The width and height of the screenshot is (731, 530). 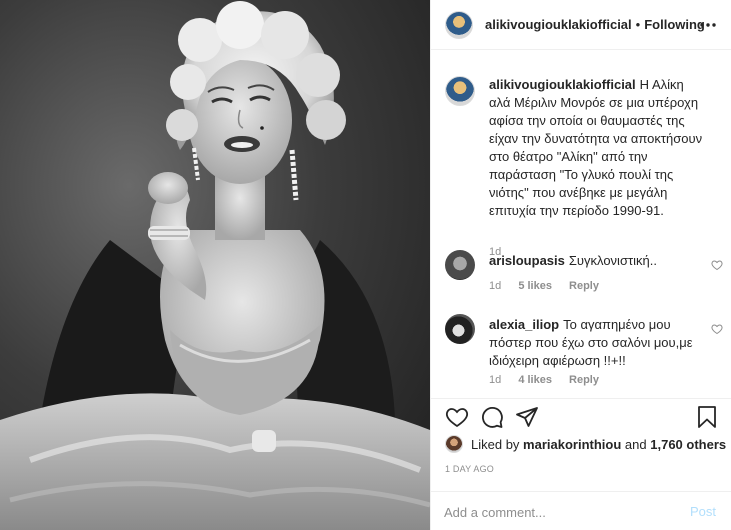 What do you see at coordinates (535, 380) in the screenshot?
I see `comment-likes-count: 4 likes` at bounding box center [535, 380].